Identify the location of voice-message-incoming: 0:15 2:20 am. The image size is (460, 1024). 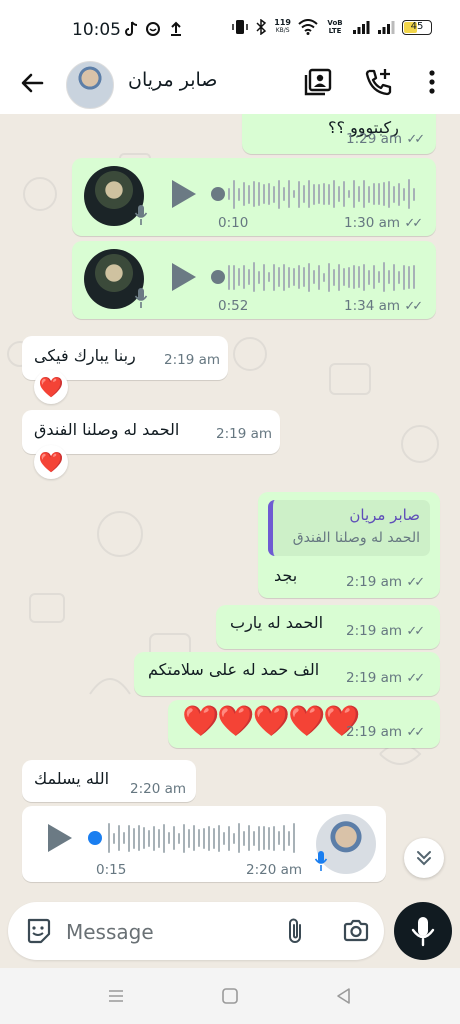
(204, 844).